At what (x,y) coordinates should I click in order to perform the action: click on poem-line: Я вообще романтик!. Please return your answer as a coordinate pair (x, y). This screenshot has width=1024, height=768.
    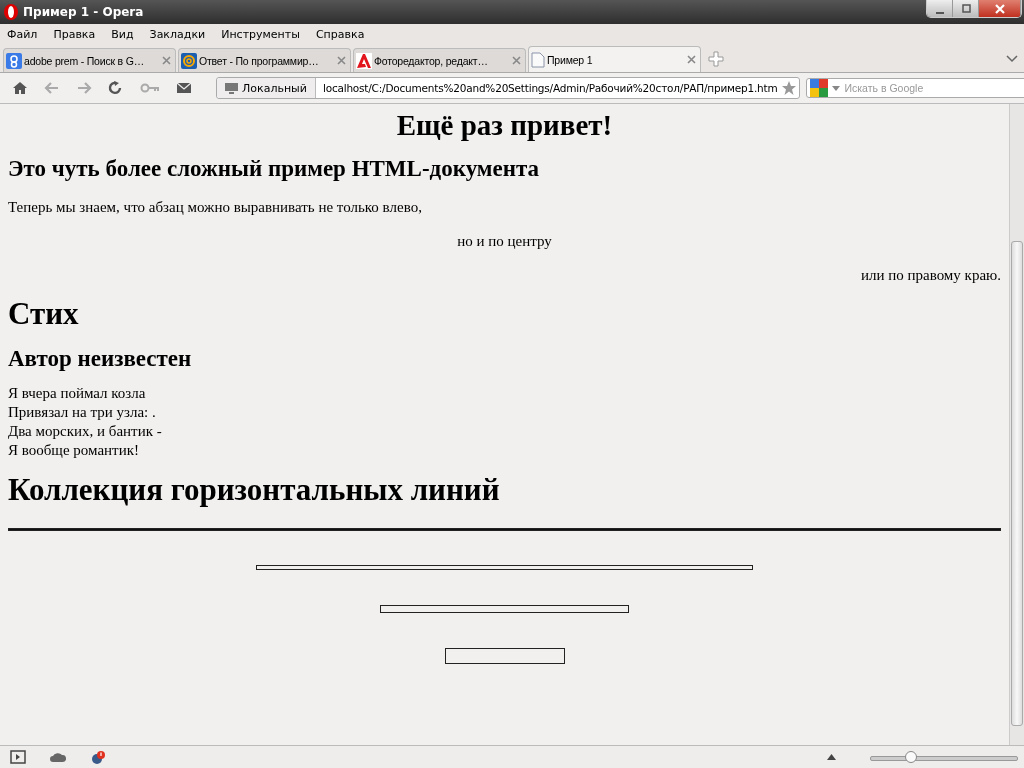
    Looking at the image, I should click on (74, 450).